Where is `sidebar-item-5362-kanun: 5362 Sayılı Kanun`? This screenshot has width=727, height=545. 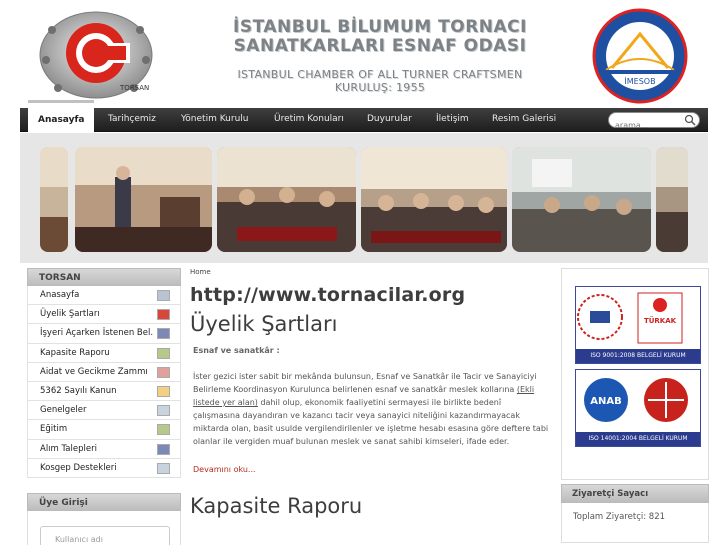 sidebar-item-5362-kanun: 5362 Sayılı Kanun is located at coordinates (104, 391).